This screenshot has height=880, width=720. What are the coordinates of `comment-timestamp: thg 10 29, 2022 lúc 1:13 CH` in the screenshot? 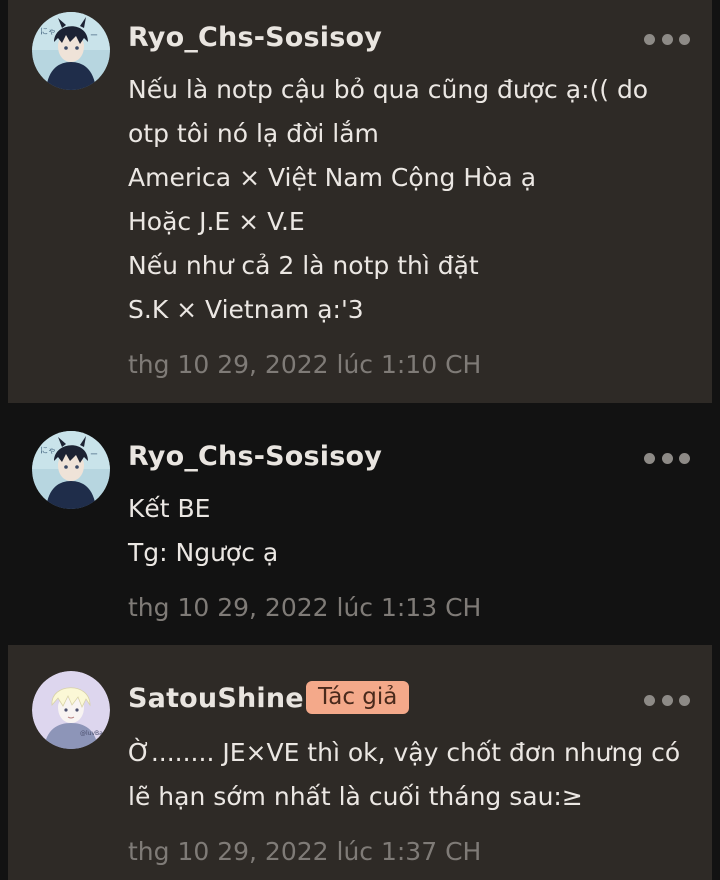 It's located at (305, 607).